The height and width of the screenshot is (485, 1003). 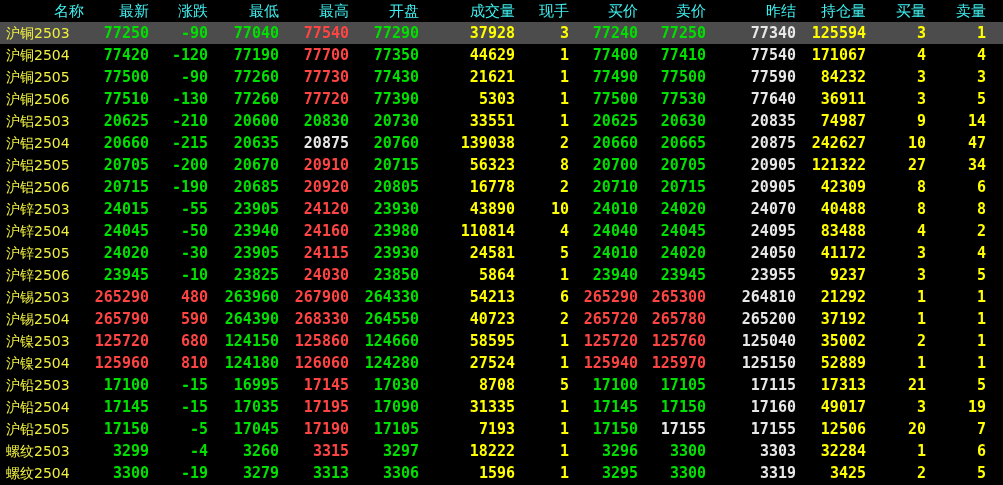 I want to click on table-cell: 3315, so click(x=330, y=451).